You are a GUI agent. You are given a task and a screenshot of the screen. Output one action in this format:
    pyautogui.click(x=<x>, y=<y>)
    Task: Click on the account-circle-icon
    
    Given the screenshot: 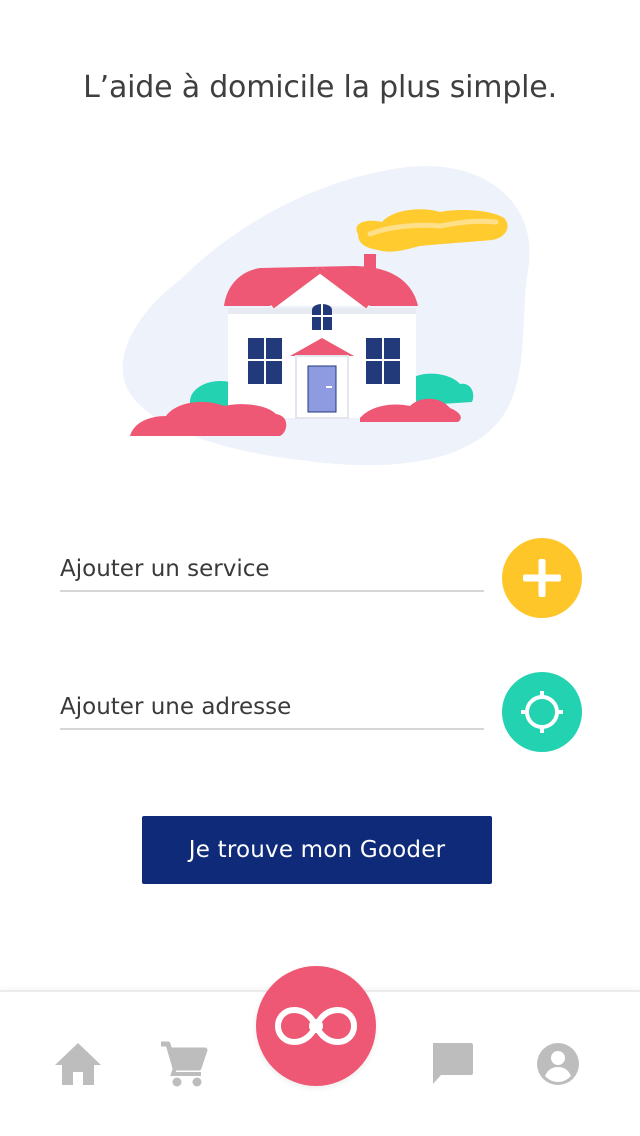 What is the action you would take?
    pyautogui.click(x=558, y=1064)
    